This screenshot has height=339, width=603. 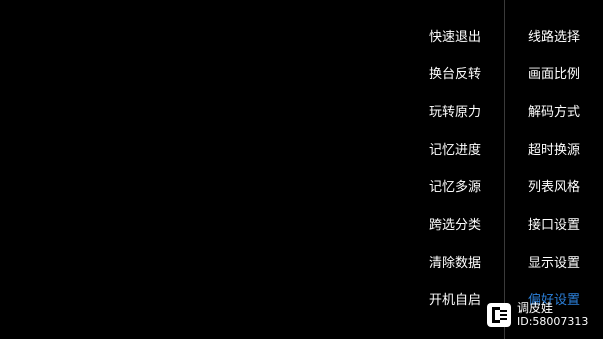 What do you see at coordinates (554, 188) in the screenshot?
I see `menu-item-list-style: 列表风格` at bounding box center [554, 188].